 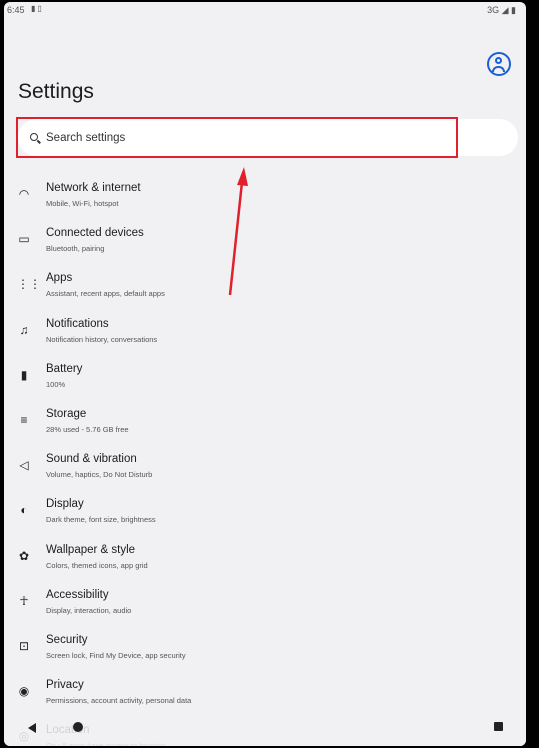 What do you see at coordinates (24, 374) in the screenshot?
I see `battery-icon: ▮` at bounding box center [24, 374].